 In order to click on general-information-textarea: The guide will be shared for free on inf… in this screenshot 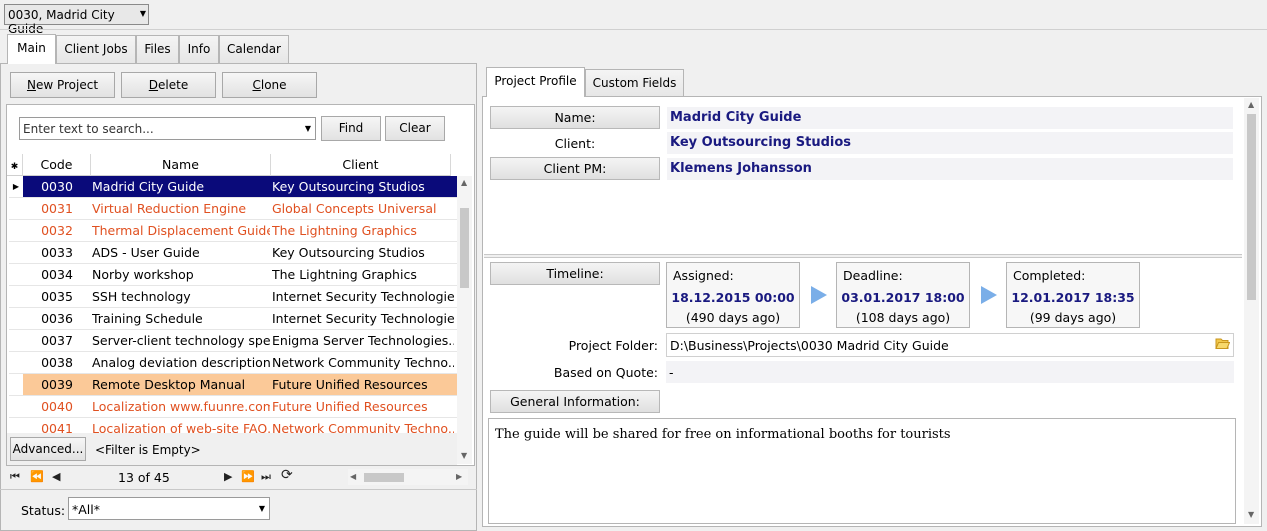, I will do `click(862, 471)`.